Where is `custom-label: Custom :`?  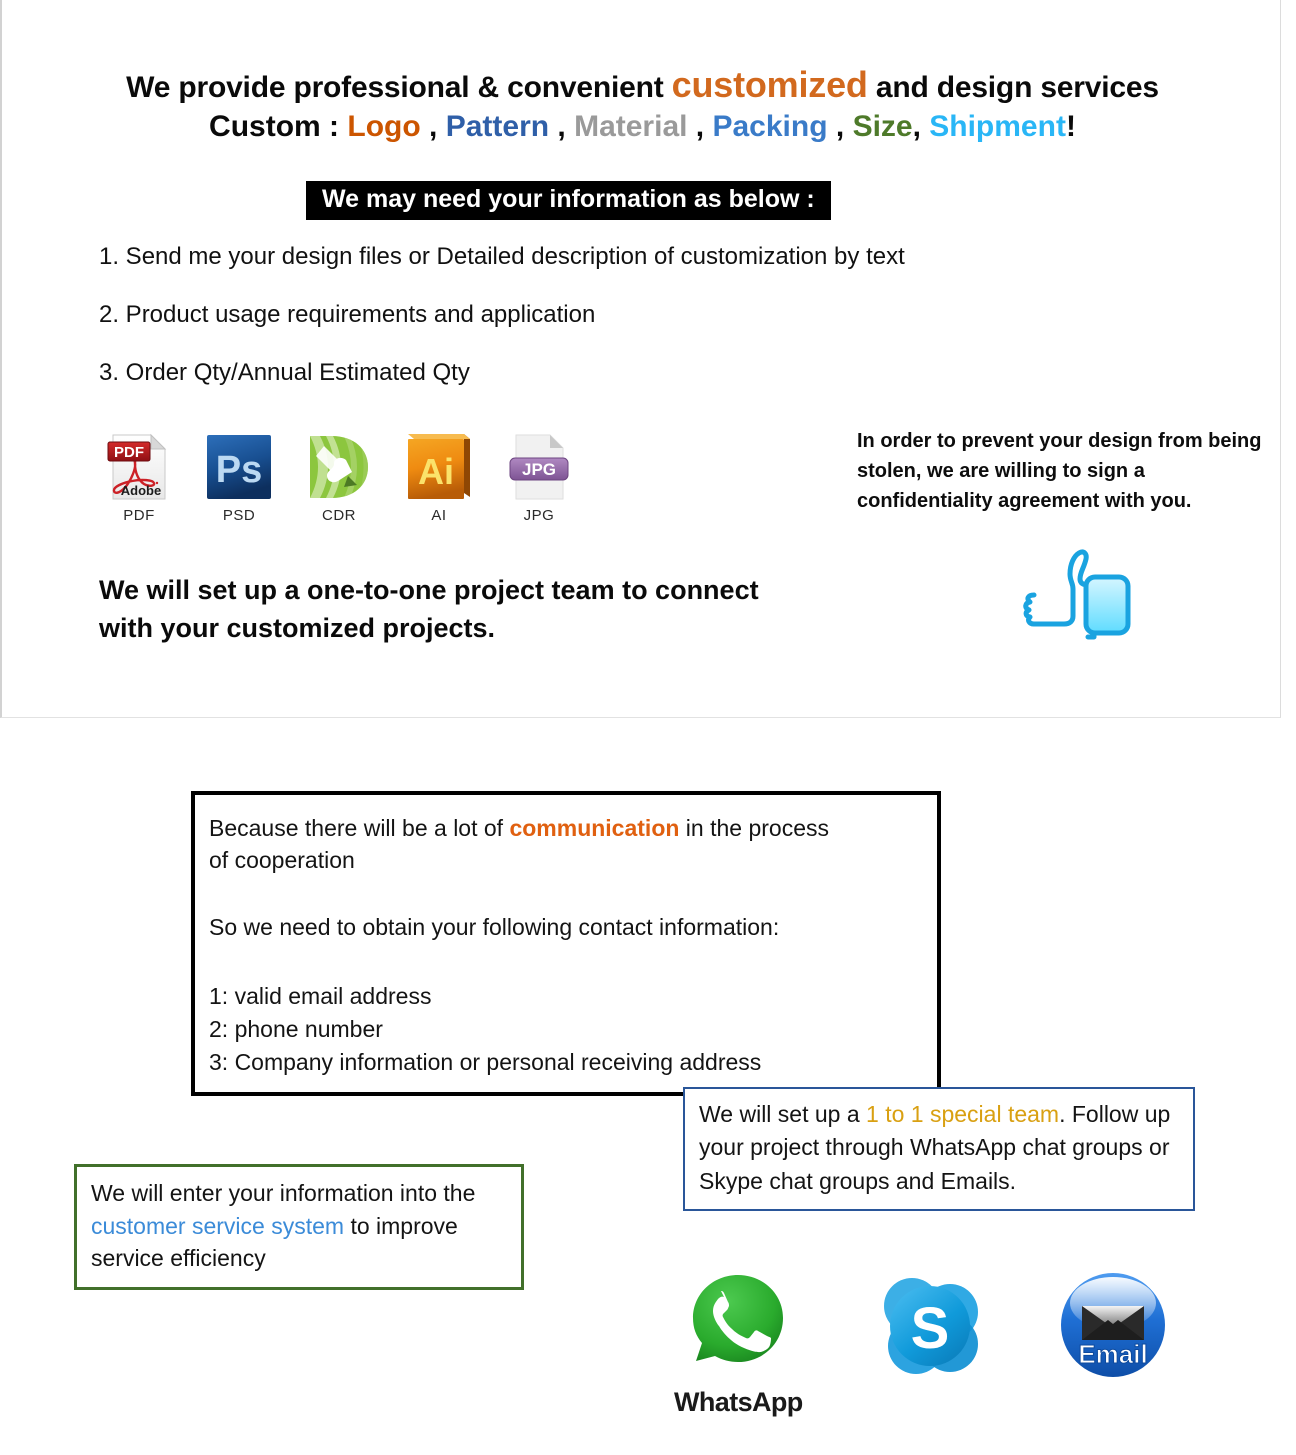
custom-label: Custom : is located at coordinates (278, 126).